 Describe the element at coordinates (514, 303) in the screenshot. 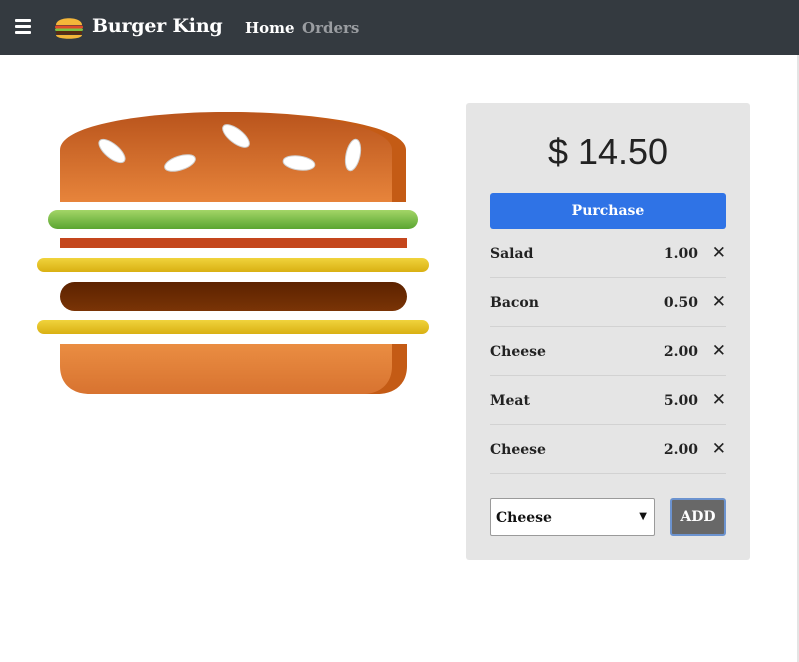

I see `item-name: Bacon` at that location.